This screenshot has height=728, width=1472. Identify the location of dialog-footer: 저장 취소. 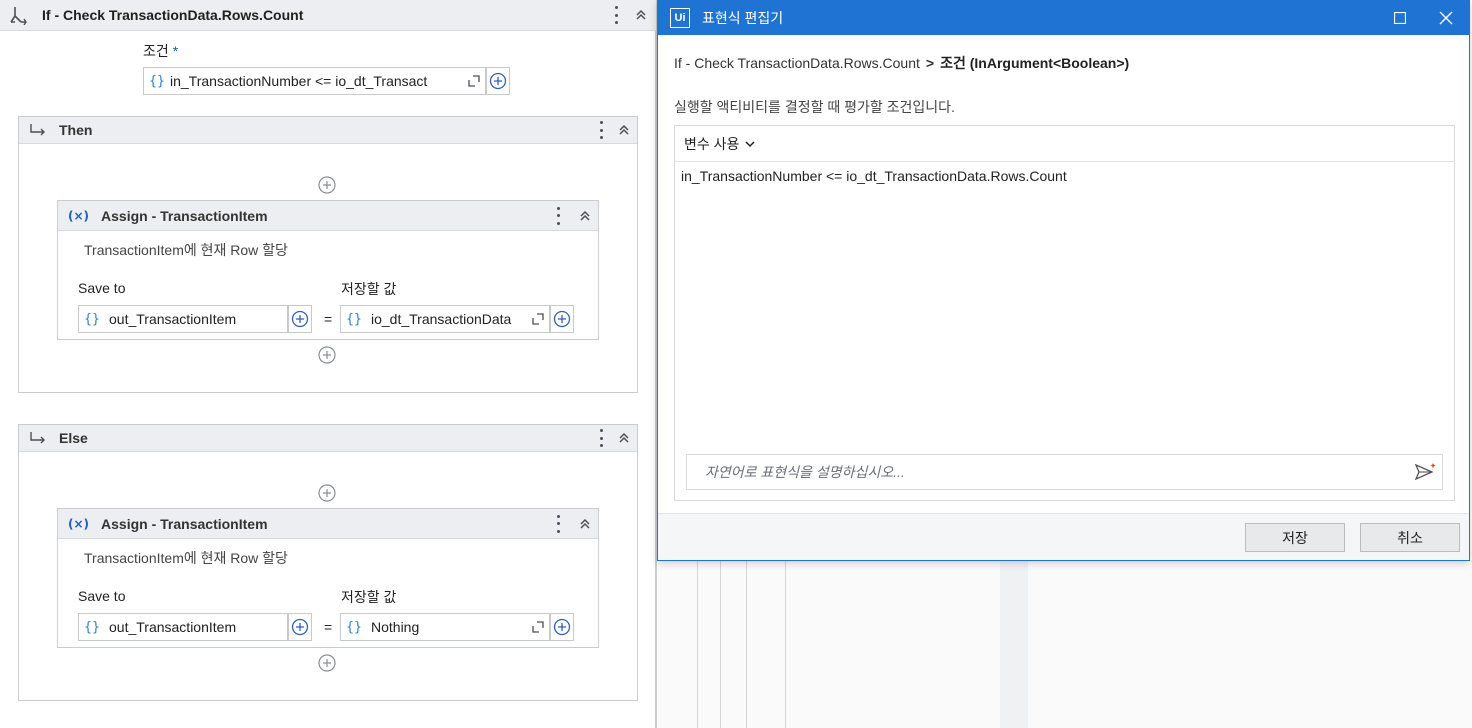
(1063, 536).